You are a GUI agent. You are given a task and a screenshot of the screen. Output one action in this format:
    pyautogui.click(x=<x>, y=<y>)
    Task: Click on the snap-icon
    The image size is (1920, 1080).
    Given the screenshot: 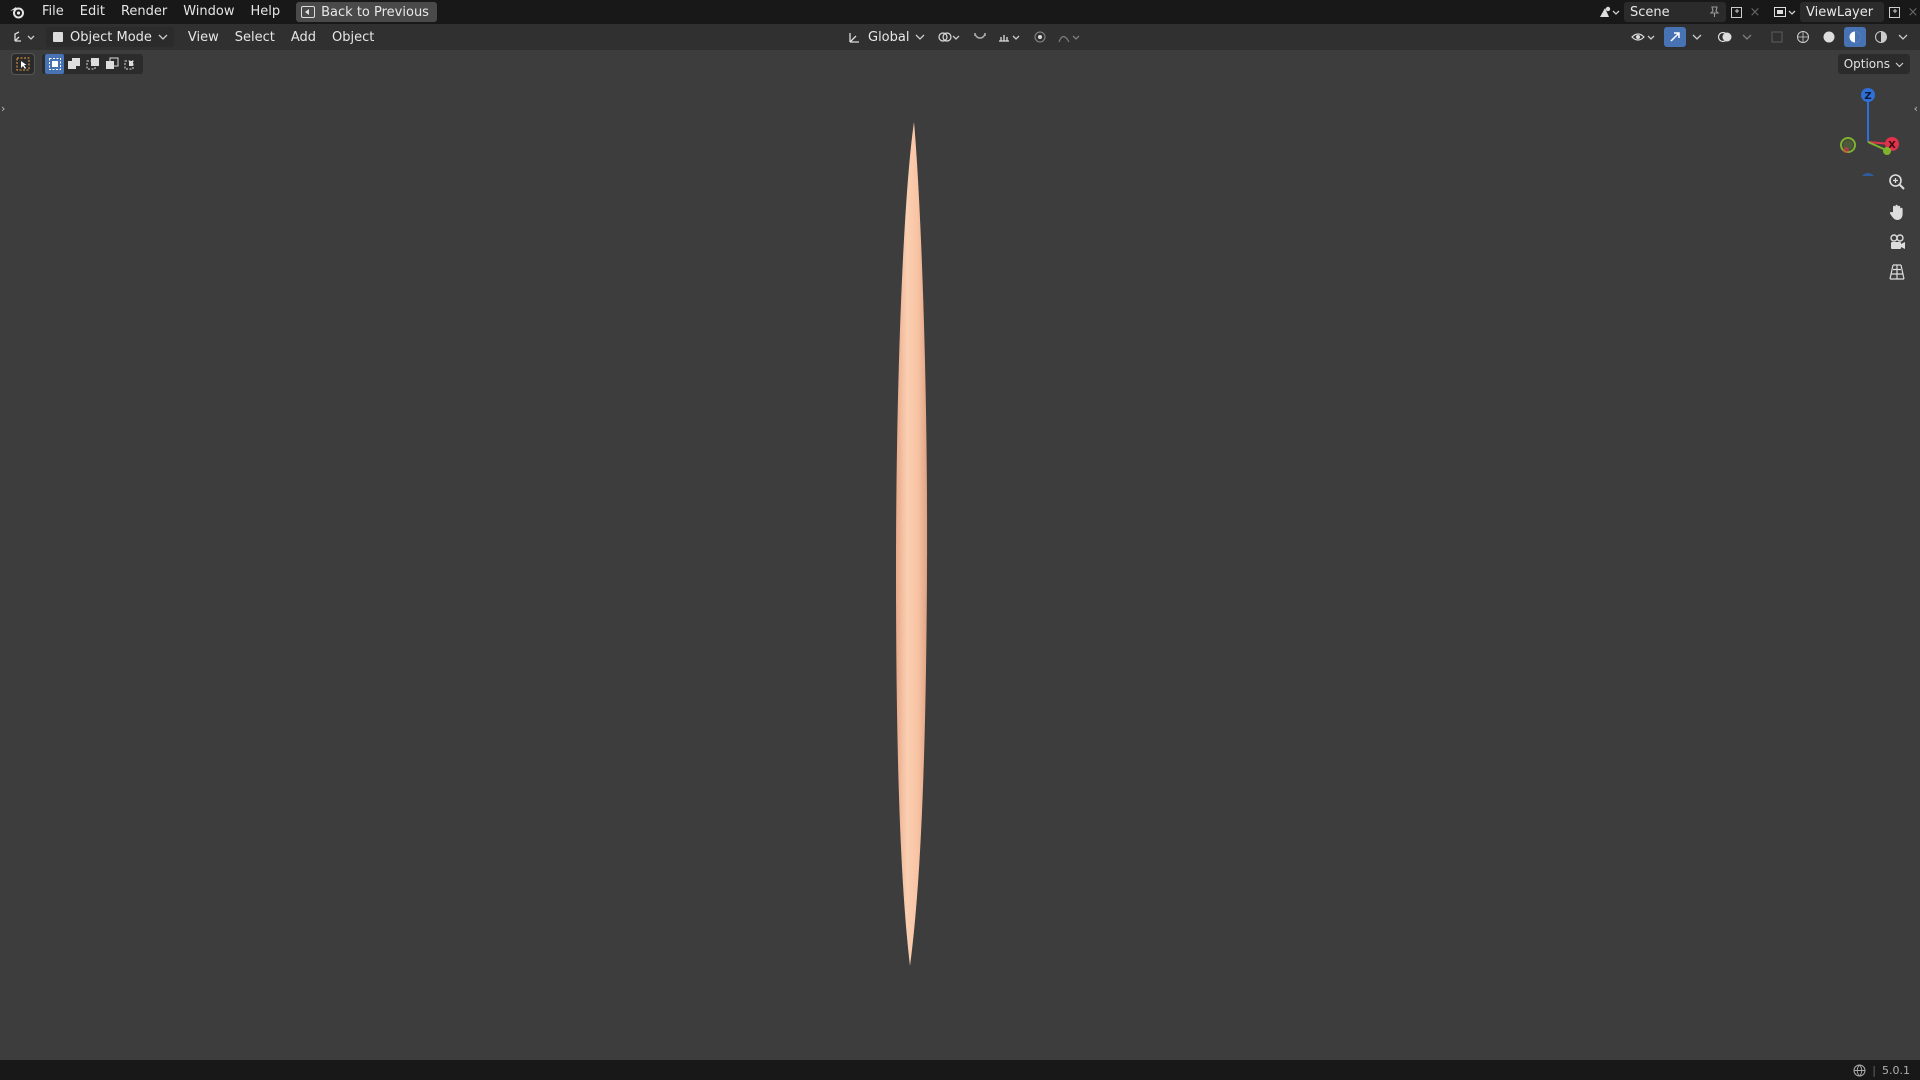 What is the action you would take?
    pyautogui.click(x=980, y=37)
    